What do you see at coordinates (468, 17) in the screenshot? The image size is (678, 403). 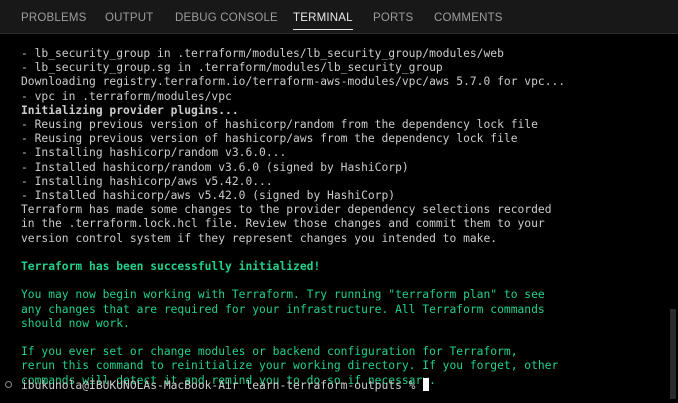 I see `tab-comments: COMMENTS` at bounding box center [468, 17].